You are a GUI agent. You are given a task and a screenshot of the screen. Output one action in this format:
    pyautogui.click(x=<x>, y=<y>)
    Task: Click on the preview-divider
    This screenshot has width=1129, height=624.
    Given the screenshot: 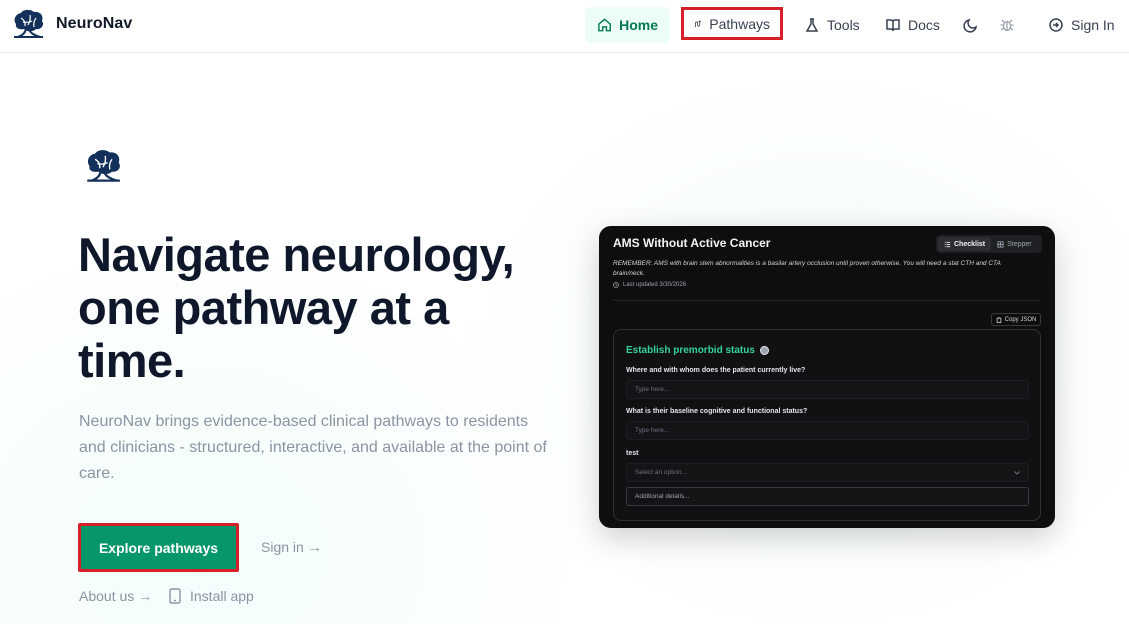 What is the action you would take?
    pyautogui.click(x=827, y=300)
    